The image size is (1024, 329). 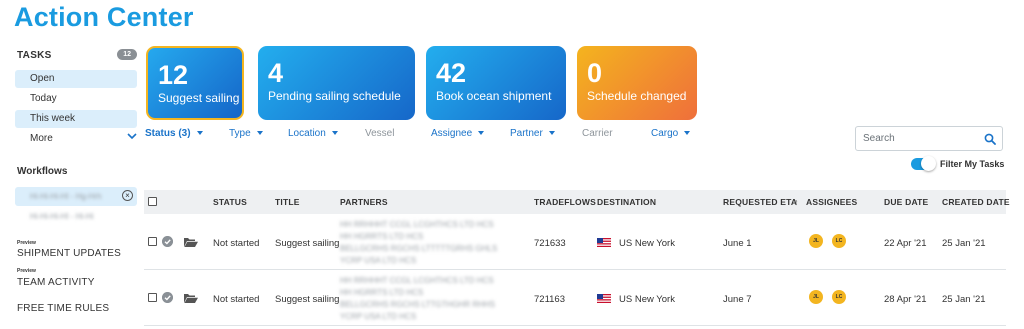 I want to click on column-header-tradeflows: TRADEFLOWS, so click(x=565, y=202).